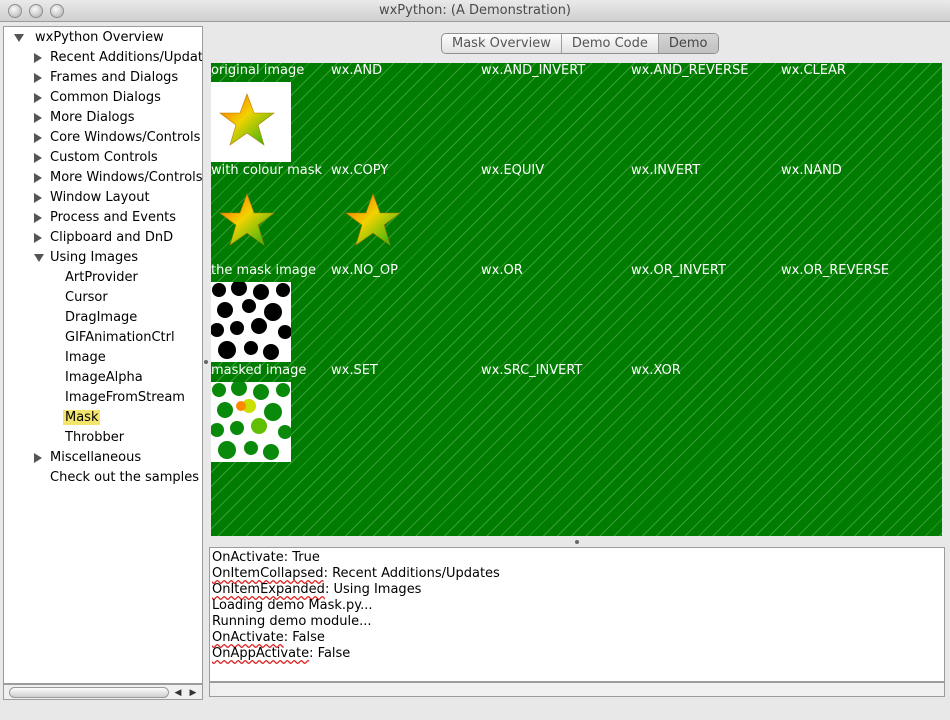  Describe the element at coordinates (577, 689) in the screenshot. I see `log-status-strip` at that location.